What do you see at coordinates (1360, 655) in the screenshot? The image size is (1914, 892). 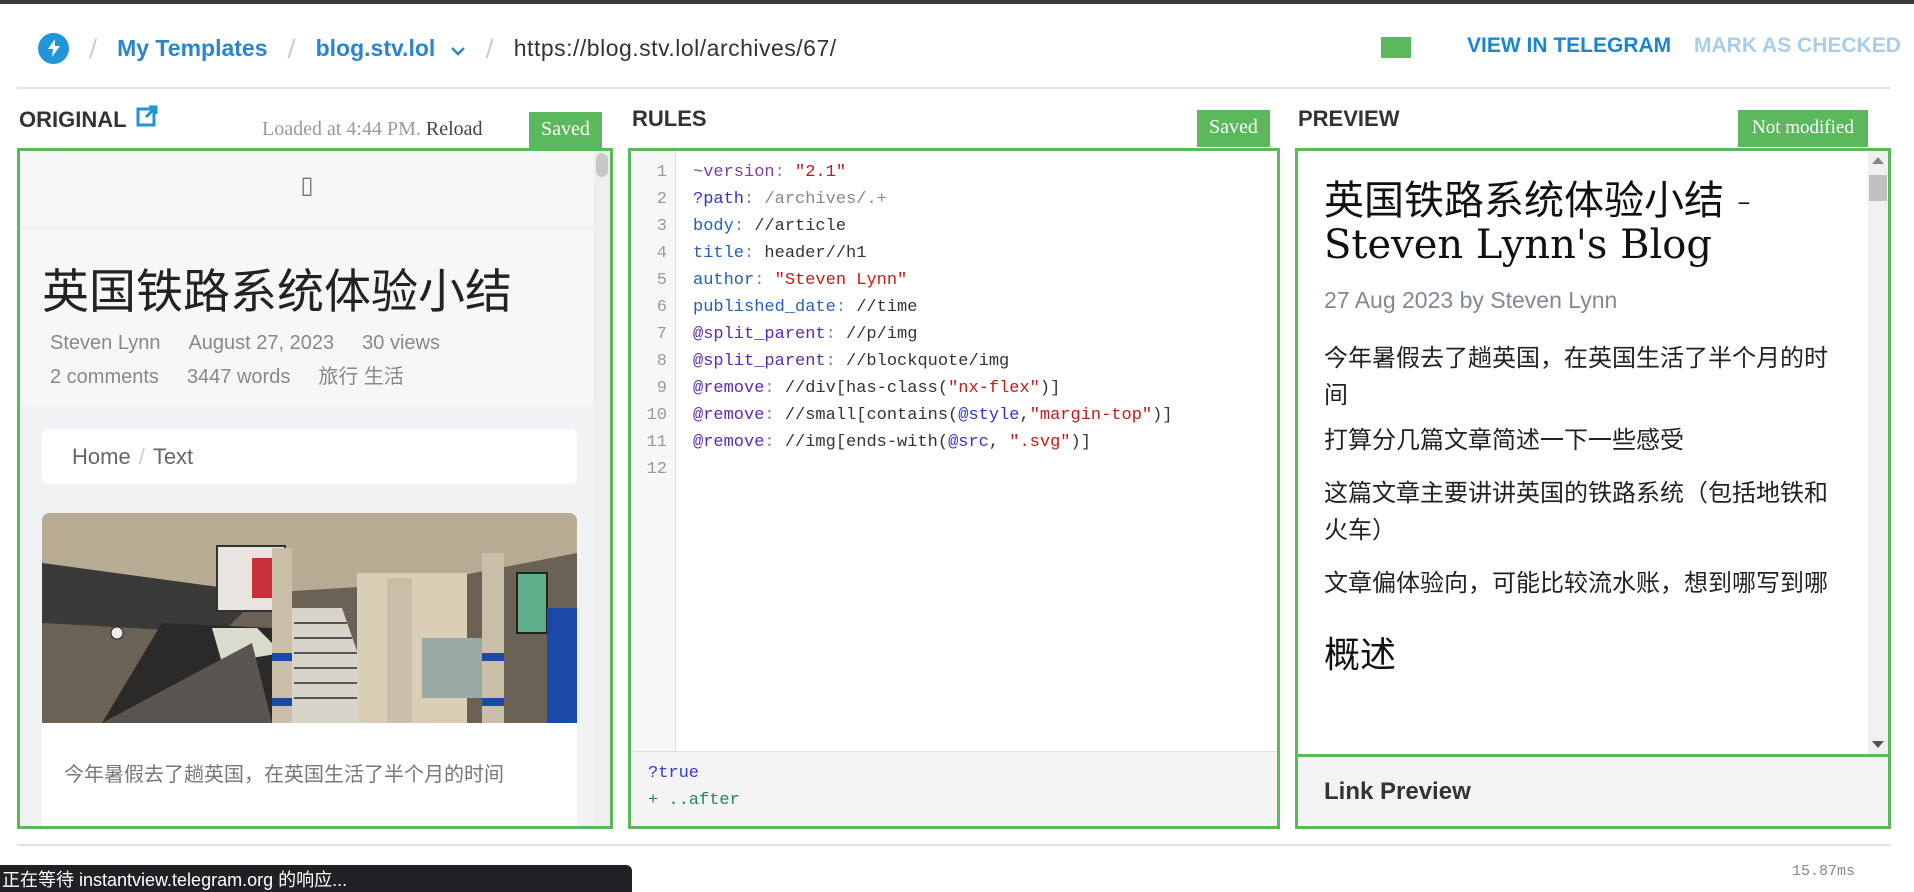 I see `preview-subheading: 概述` at bounding box center [1360, 655].